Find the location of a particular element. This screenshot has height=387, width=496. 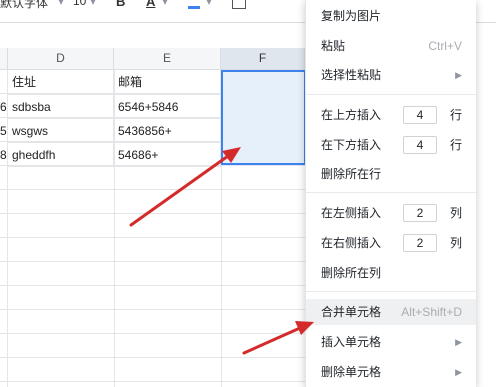

arrow-to-selection is located at coordinates (185, 187).